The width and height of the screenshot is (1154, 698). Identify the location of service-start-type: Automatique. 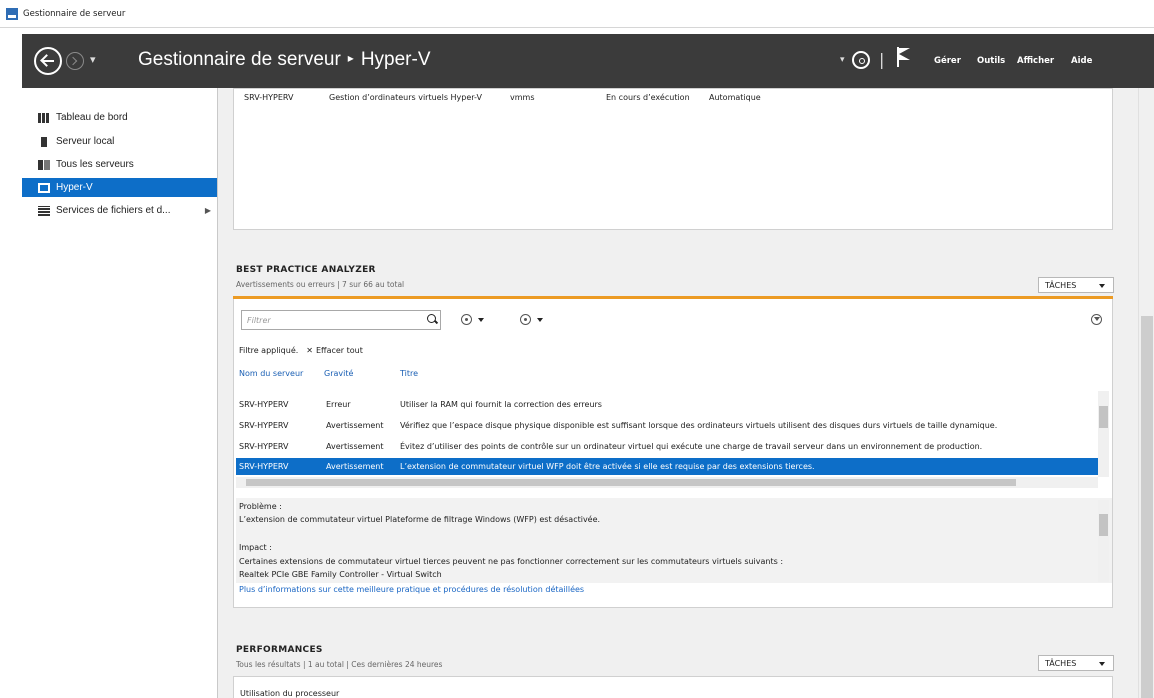
(735, 97).